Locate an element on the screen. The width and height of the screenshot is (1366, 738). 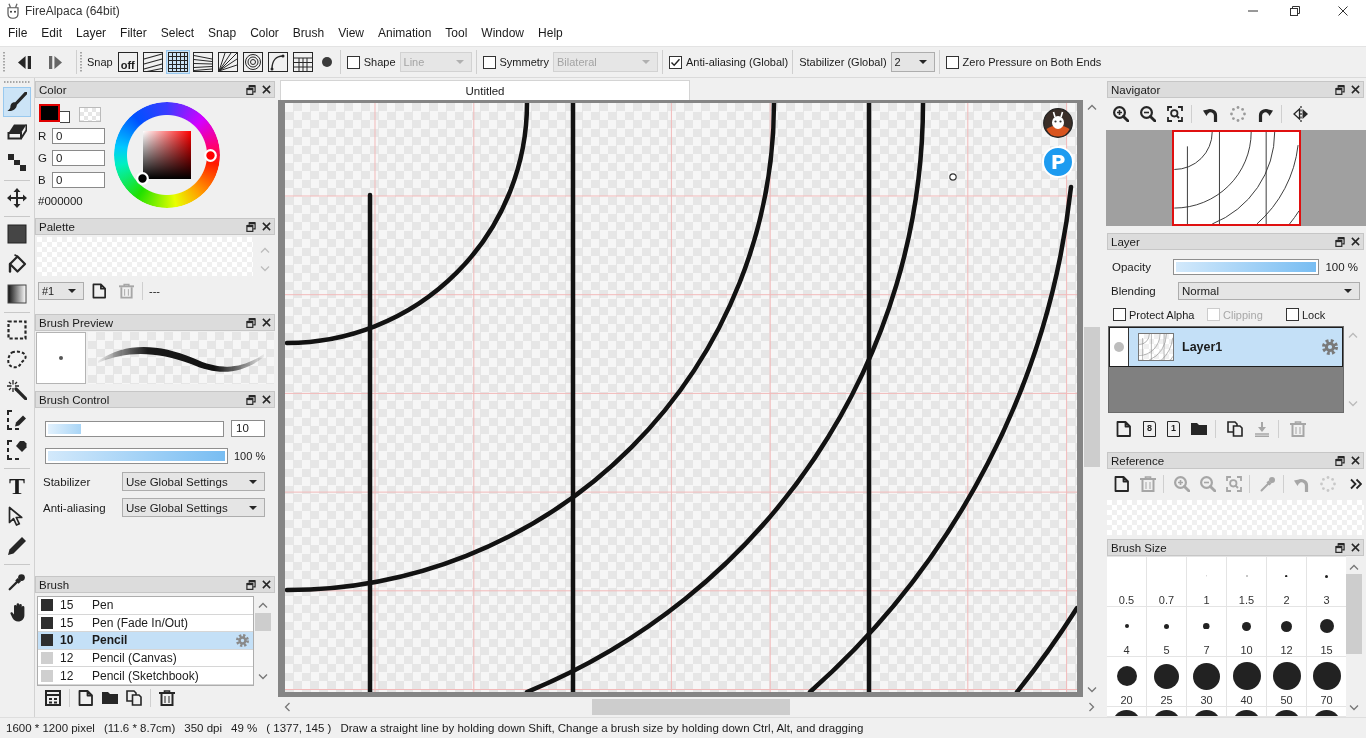
brush-size-slider is located at coordinates (134, 428).